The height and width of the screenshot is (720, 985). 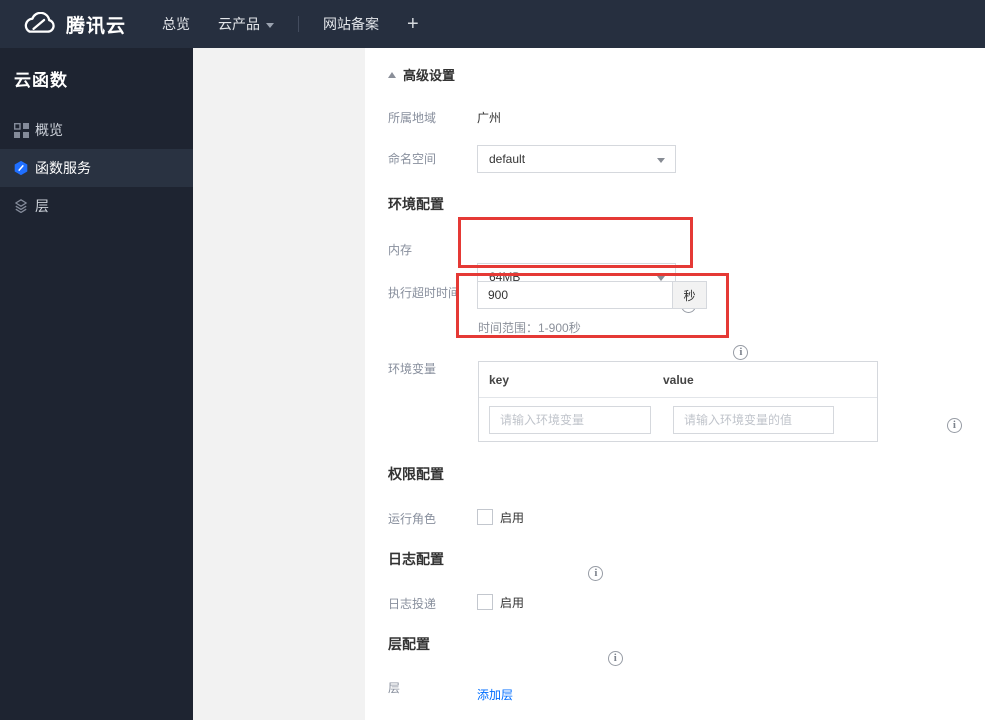 I want to click on namespace-select: default, so click(x=576, y=159).